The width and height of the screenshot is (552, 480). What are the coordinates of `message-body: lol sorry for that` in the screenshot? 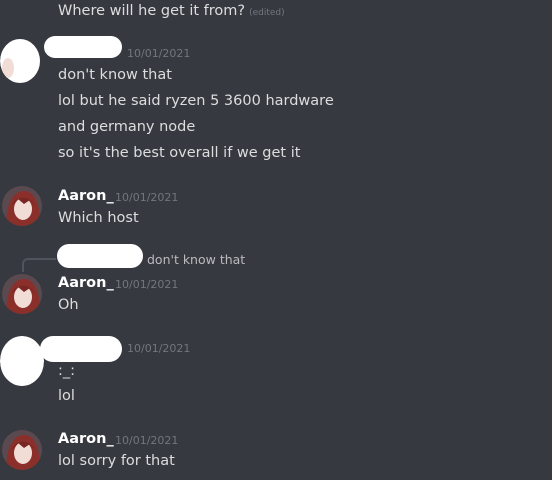 It's located at (116, 461).